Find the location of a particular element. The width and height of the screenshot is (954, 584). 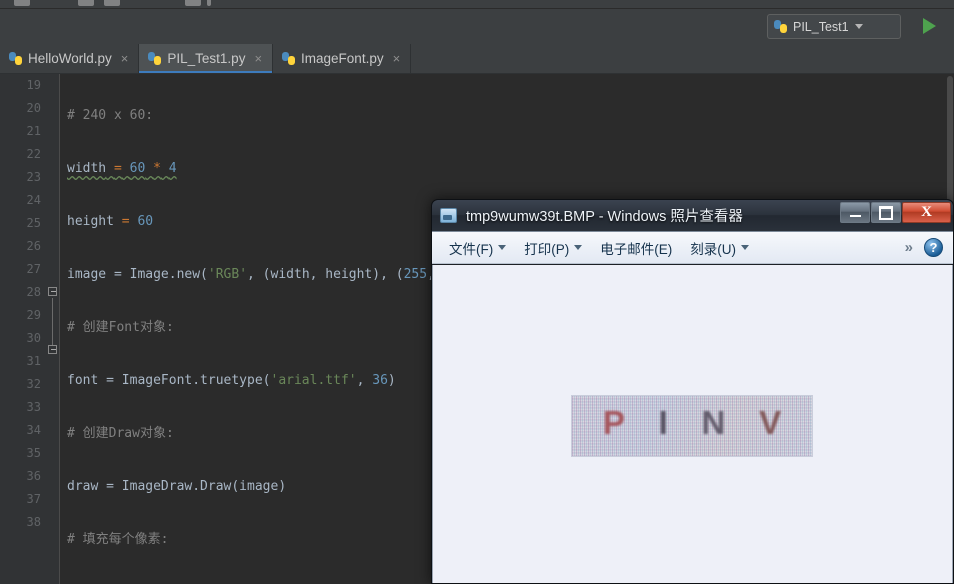

viewer-menu-bar: 文件(F) 打印(P) 电子邮件(E) 刻录(U) » ? is located at coordinates (692, 247).